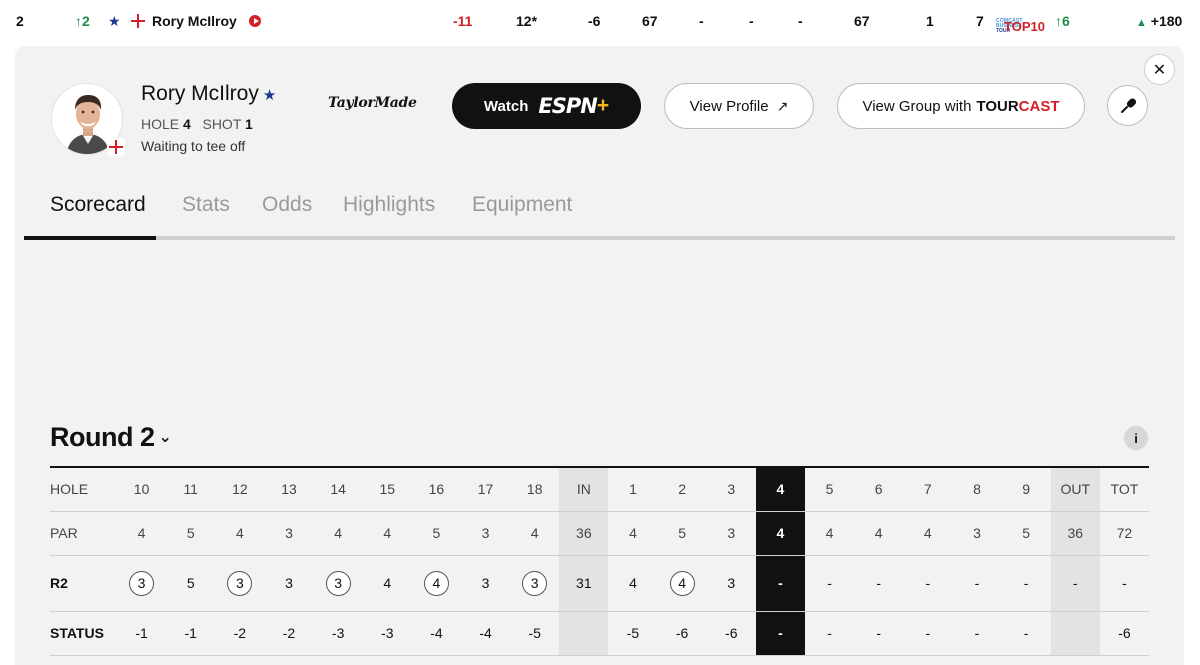  What do you see at coordinates (287, 205) in the screenshot?
I see `tab-odds: Odds` at bounding box center [287, 205].